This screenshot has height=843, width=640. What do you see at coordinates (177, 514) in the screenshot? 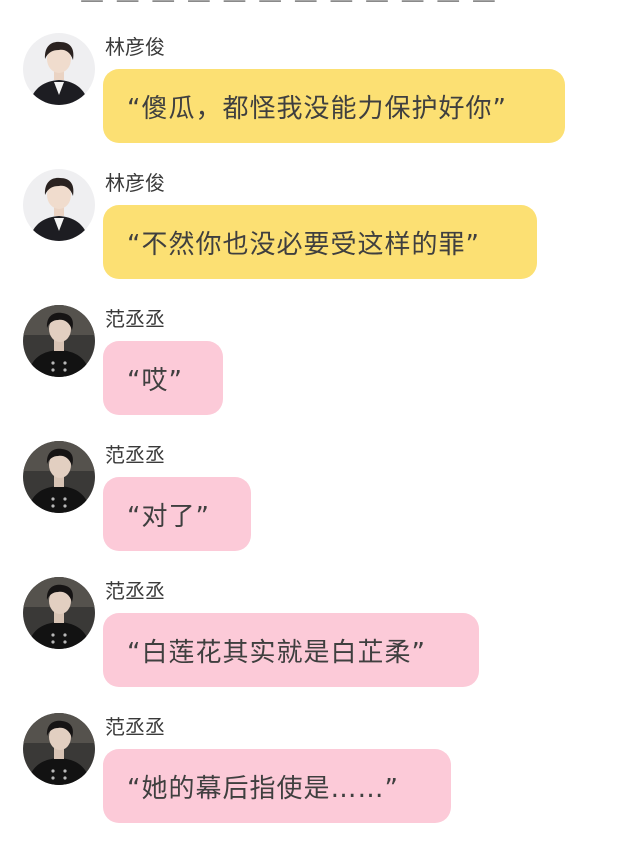
I see `message-bubble: “对了”` at bounding box center [177, 514].